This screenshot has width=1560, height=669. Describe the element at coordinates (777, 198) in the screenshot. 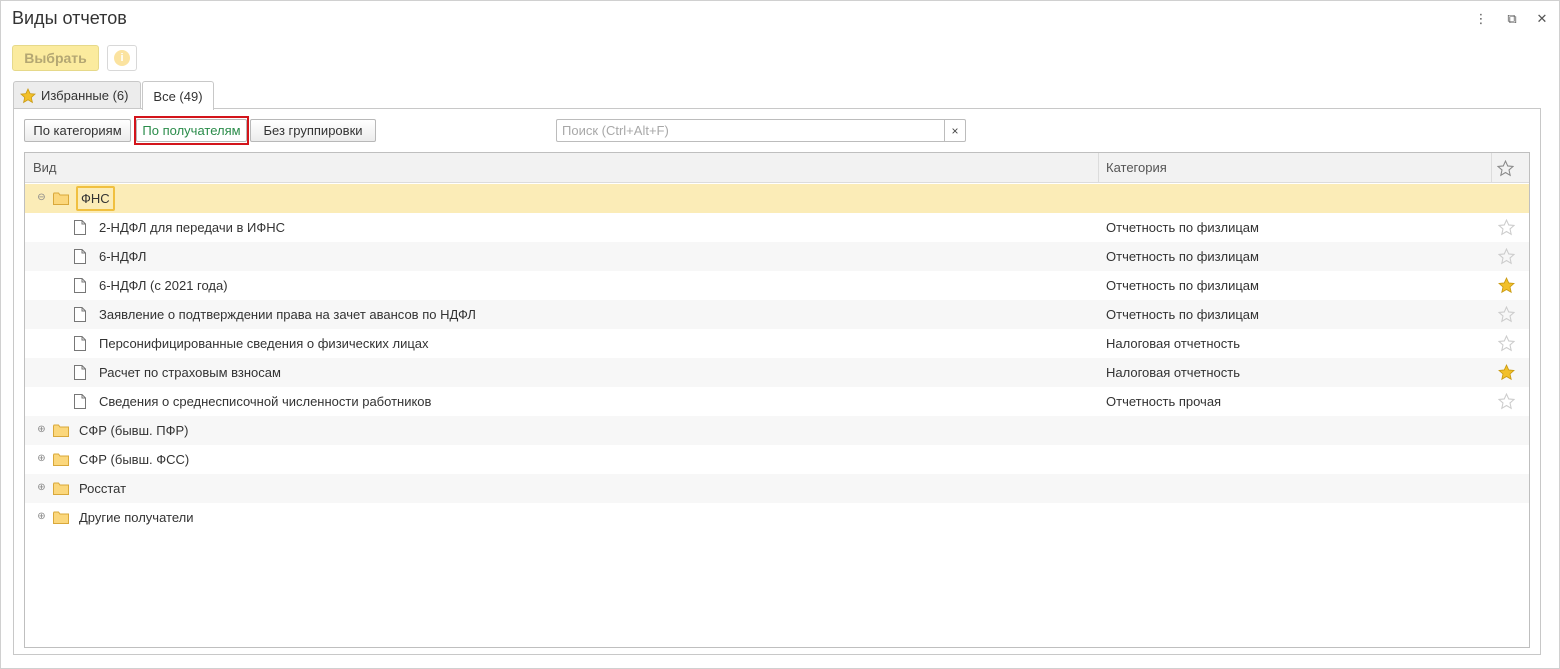

I see `group-row-fns: ⊖ ФНС` at that location.